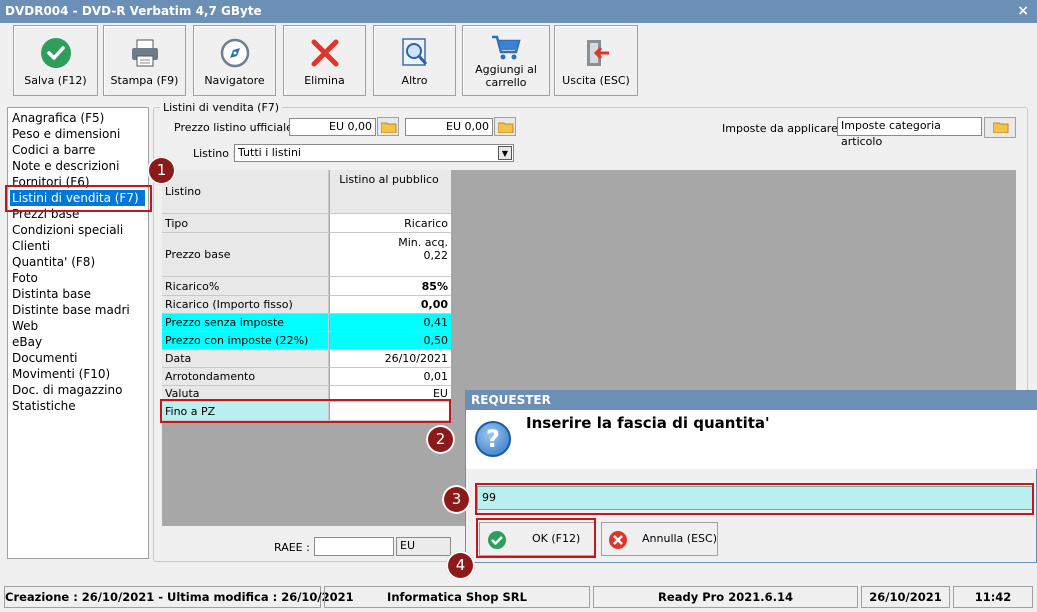 The width and height of the screenshot is (1037, 612). I want to click on dialog-message-area: ? Inserire la fascia di quantita', so click(751, 439).